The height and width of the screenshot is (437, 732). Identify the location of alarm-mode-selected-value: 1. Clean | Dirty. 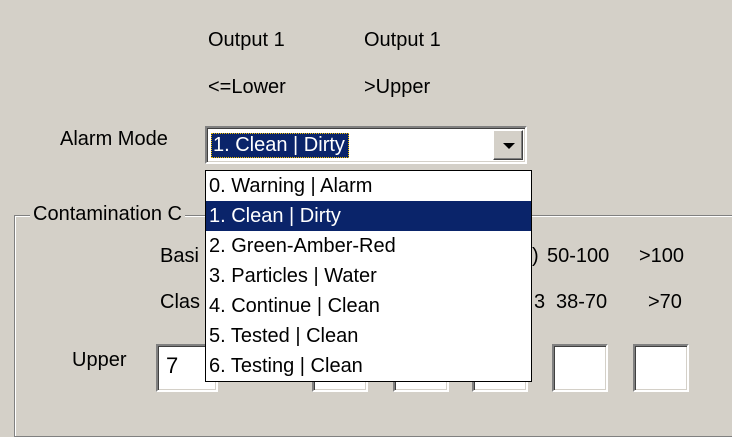
(280, 145).